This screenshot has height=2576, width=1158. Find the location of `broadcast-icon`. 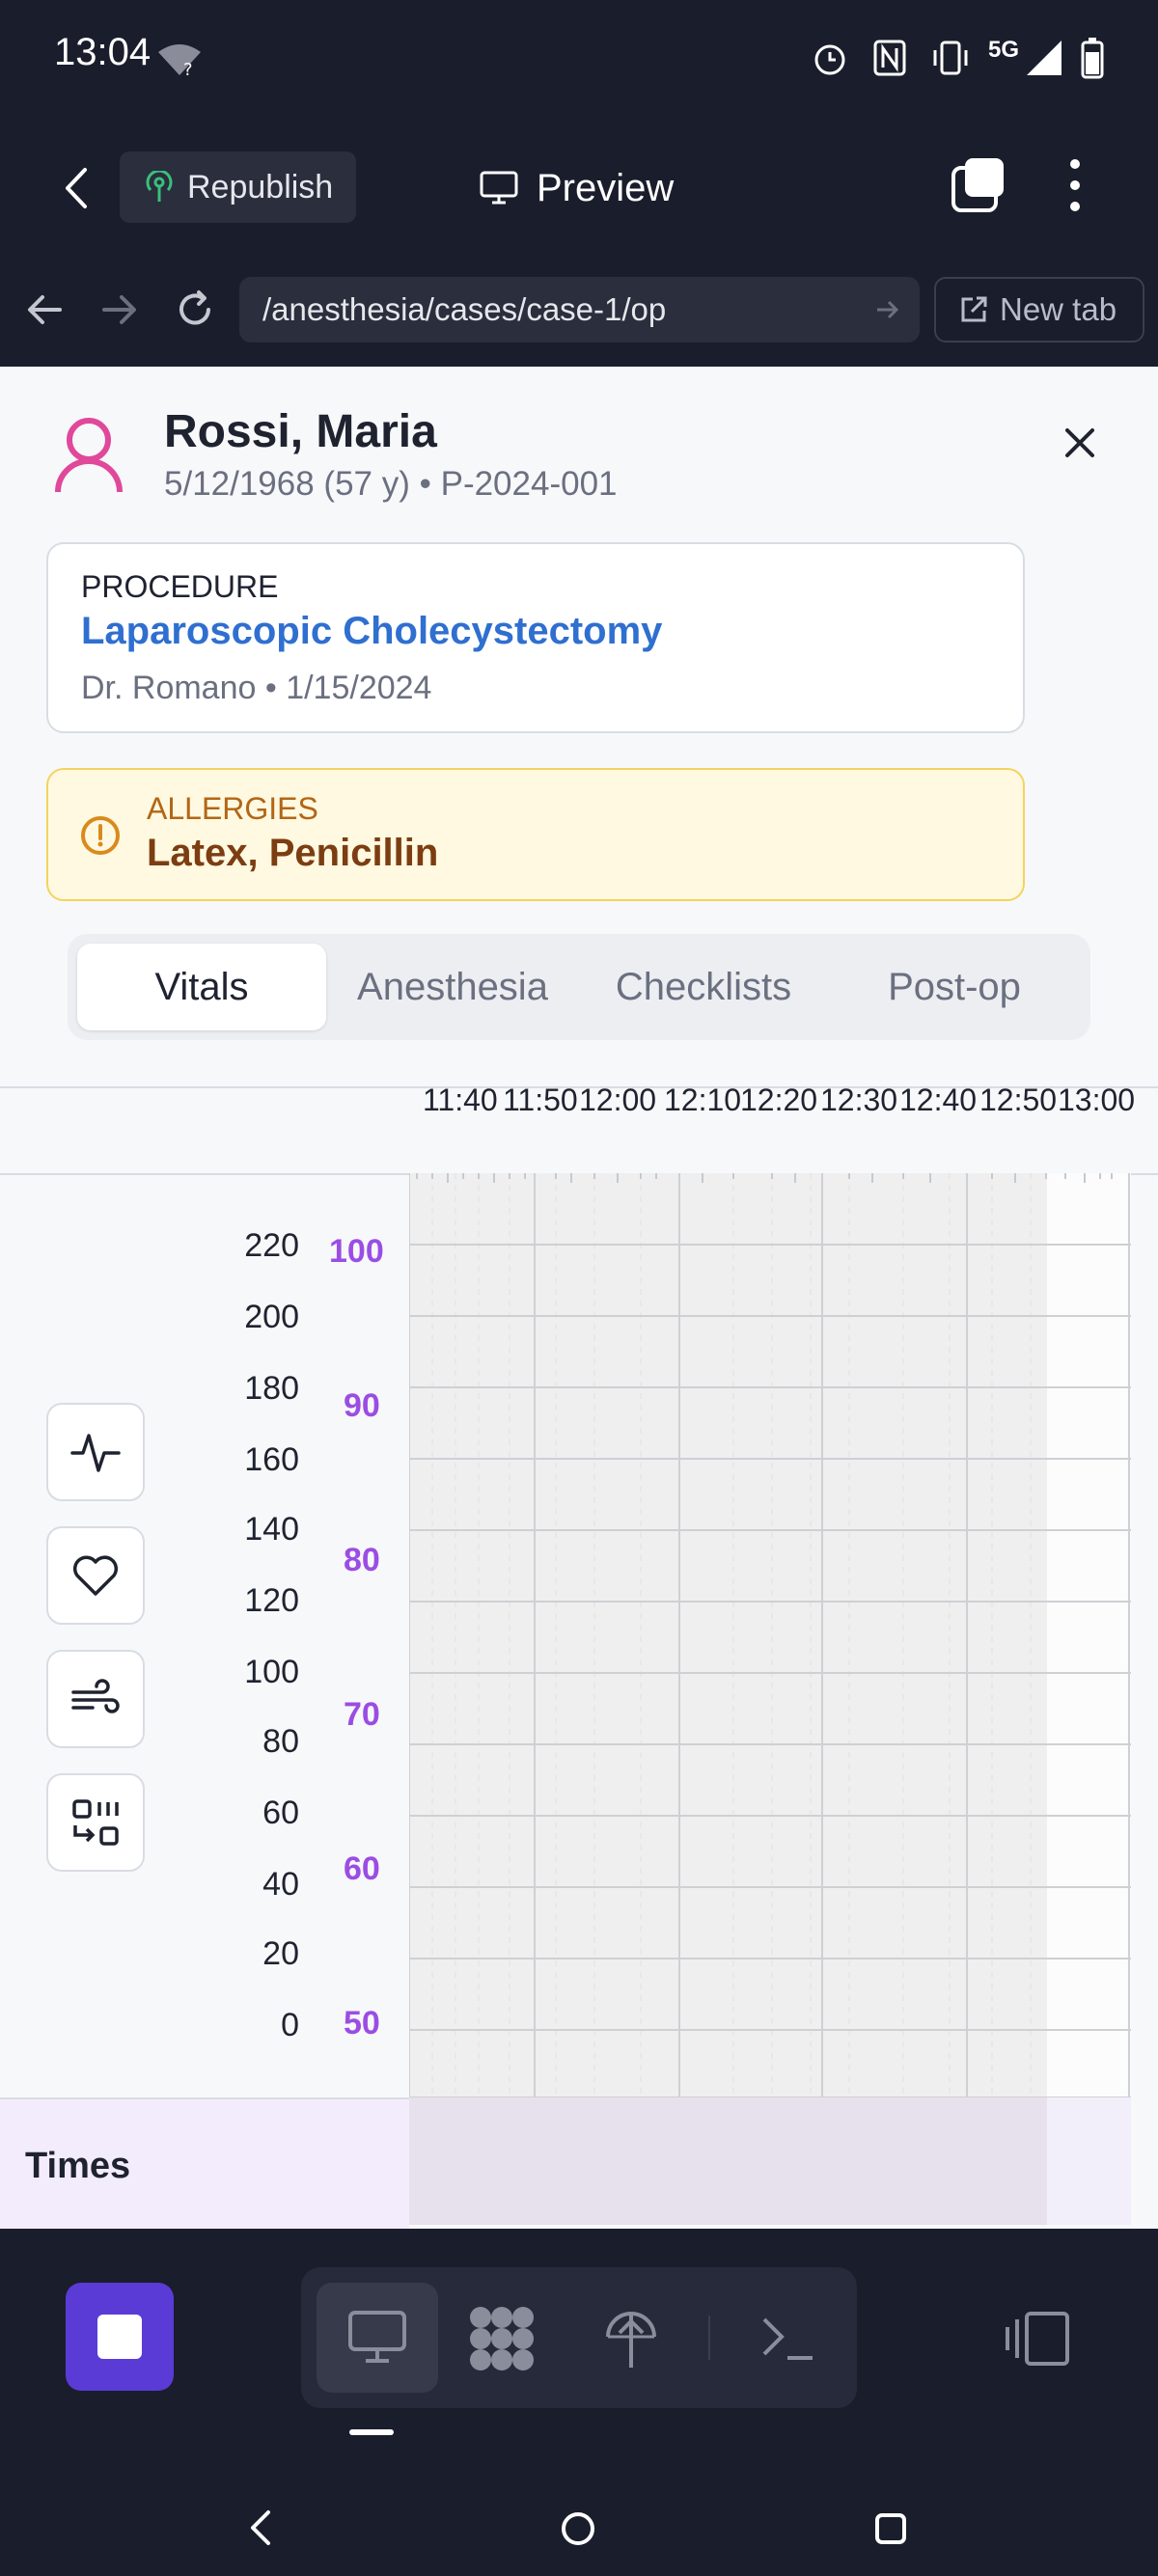

broadcast-icon is located at coordinates (159, 187).